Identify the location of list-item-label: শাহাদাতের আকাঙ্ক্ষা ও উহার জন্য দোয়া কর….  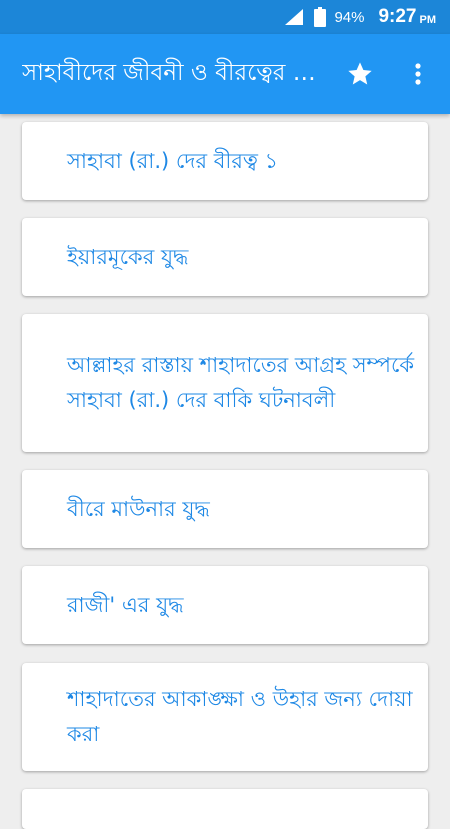
(240, 716).